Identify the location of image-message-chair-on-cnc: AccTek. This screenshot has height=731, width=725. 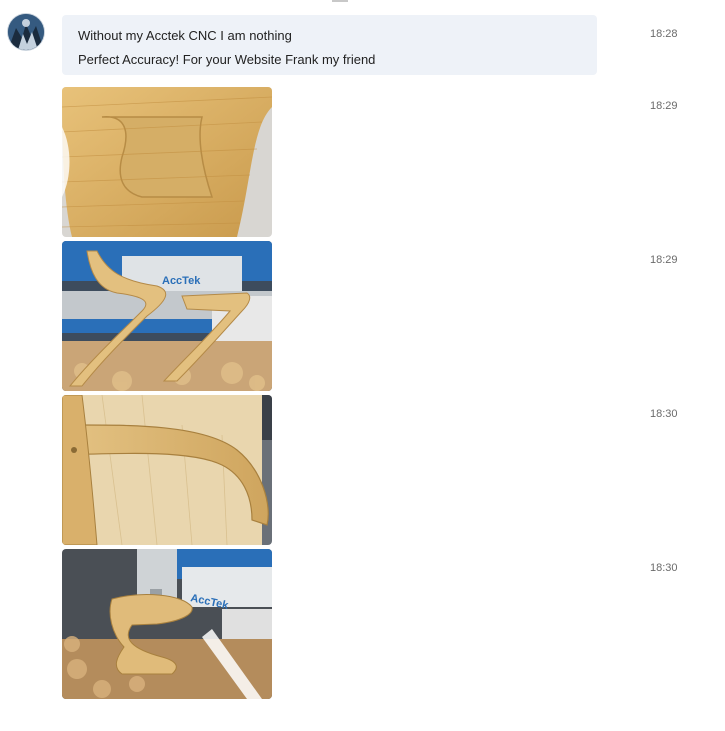
(167, 316).